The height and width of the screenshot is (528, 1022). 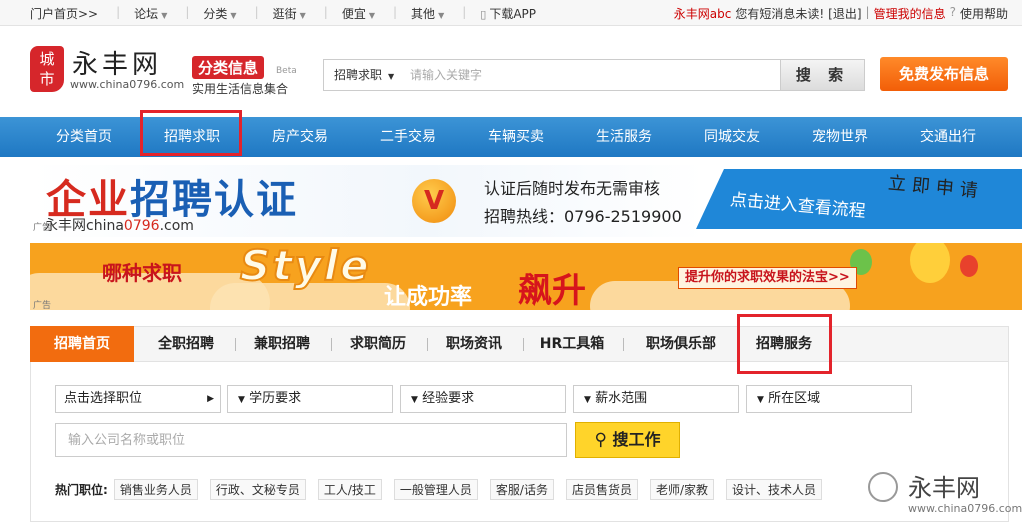 I want to click on top-link-forum: 论坛 ▼, so click(x=150, y=13).